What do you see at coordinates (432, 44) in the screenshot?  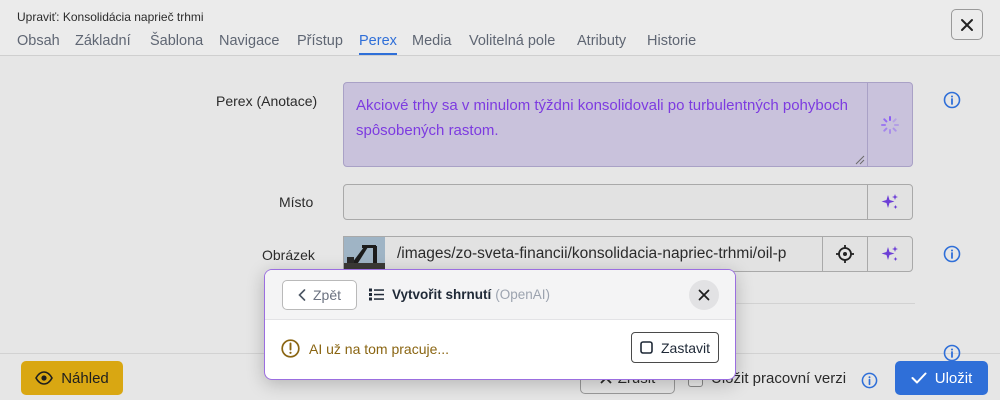 I see `tab-media: Media` at bounding box center [432, 44].